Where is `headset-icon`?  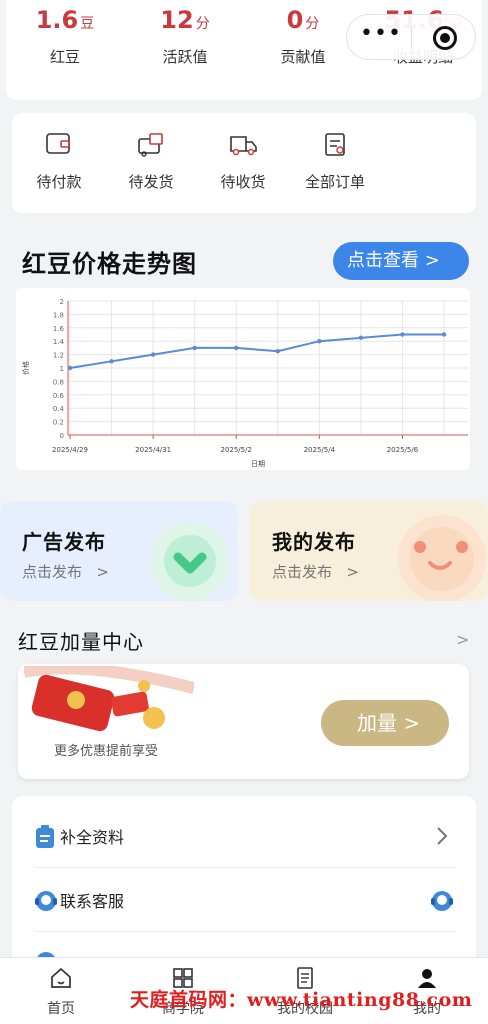
headset-icon is located at coordinates (442, 901).